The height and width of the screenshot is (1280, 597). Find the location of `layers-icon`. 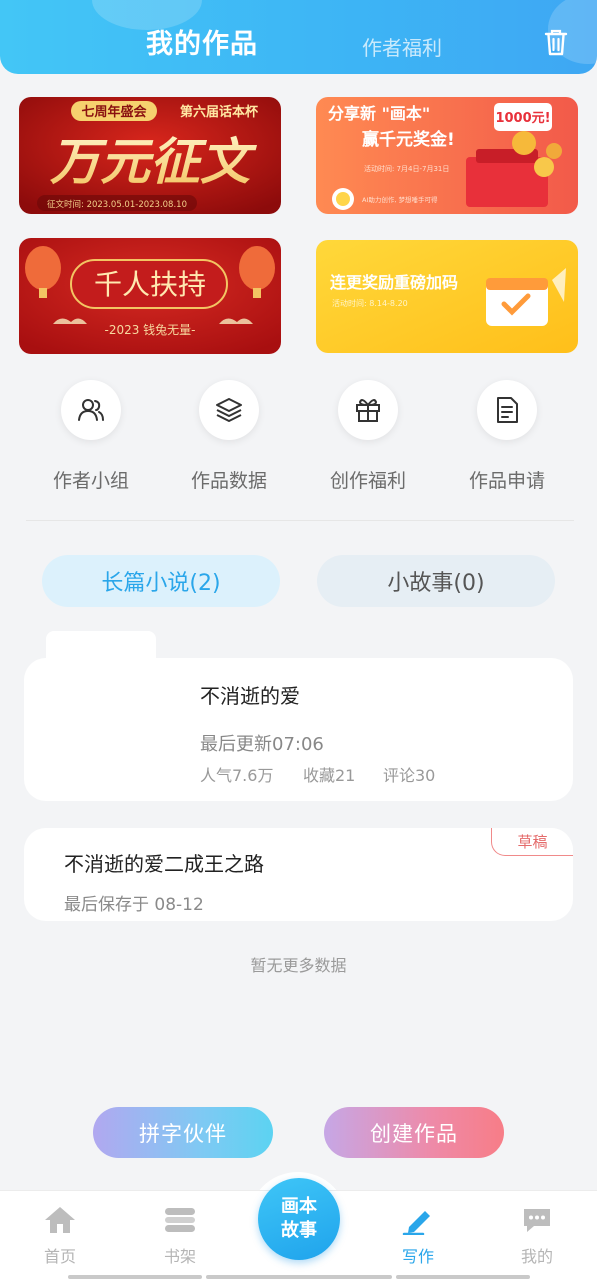

layers-icon is located at coordinates (229, 410).